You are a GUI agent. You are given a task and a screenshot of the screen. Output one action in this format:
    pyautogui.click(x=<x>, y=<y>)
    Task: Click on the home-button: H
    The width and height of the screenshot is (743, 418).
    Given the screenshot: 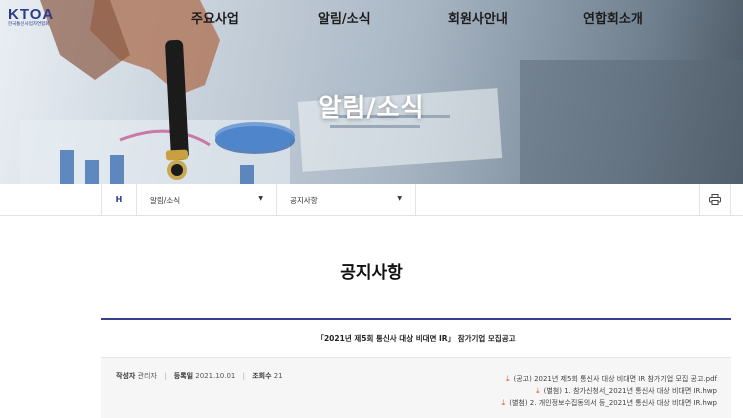 What is the action you would take?
    pyautogui.click(x=119, y=199)
    